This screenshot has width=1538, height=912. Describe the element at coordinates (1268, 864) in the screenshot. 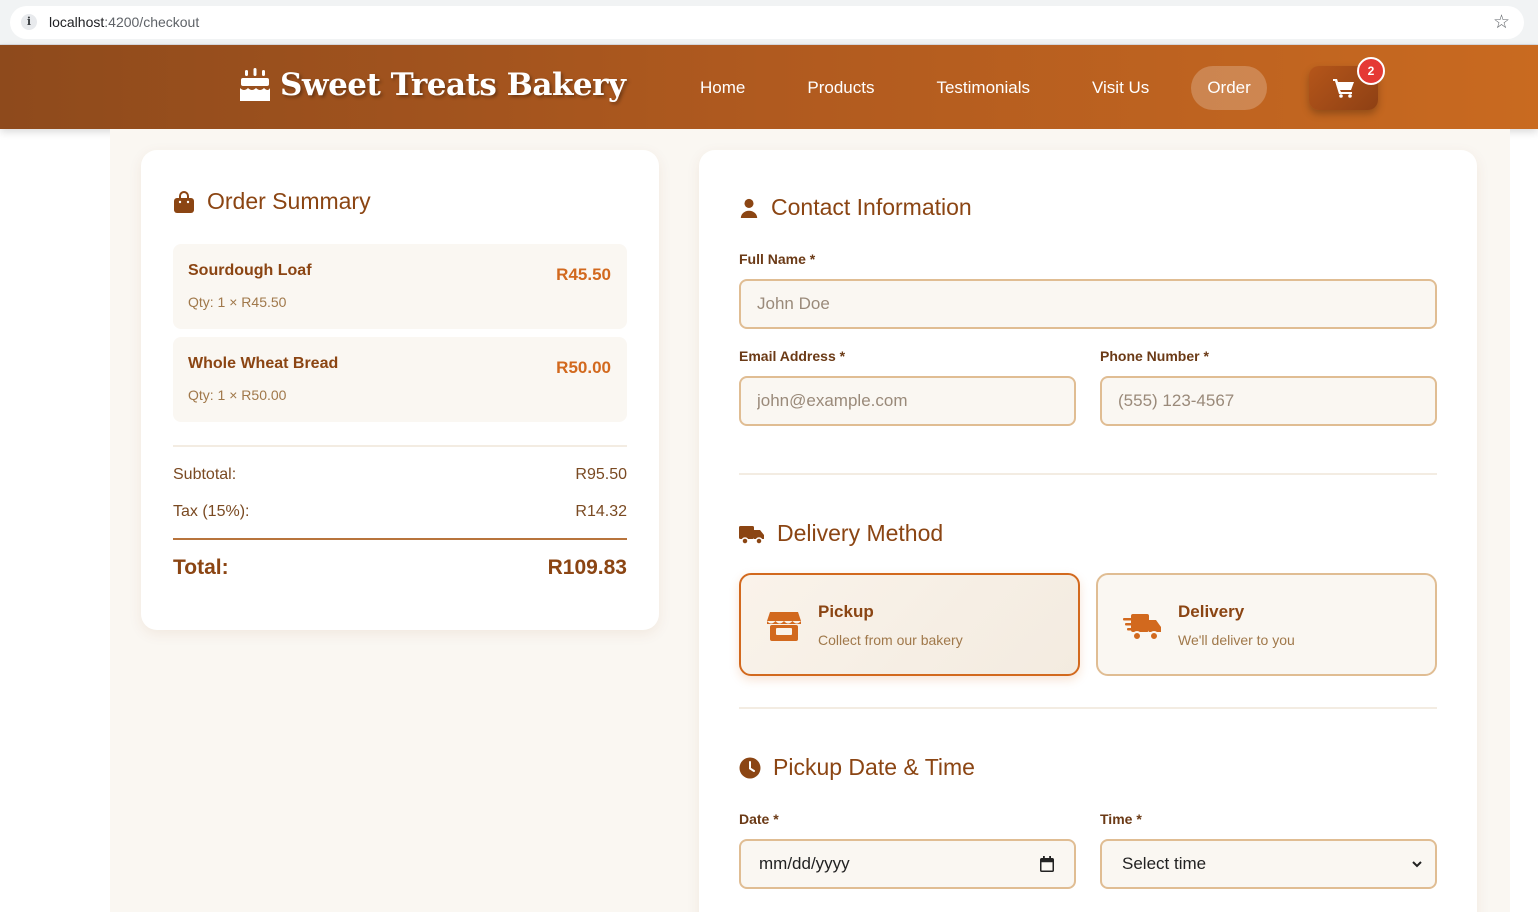

I see `time-select: Select time` at that location.